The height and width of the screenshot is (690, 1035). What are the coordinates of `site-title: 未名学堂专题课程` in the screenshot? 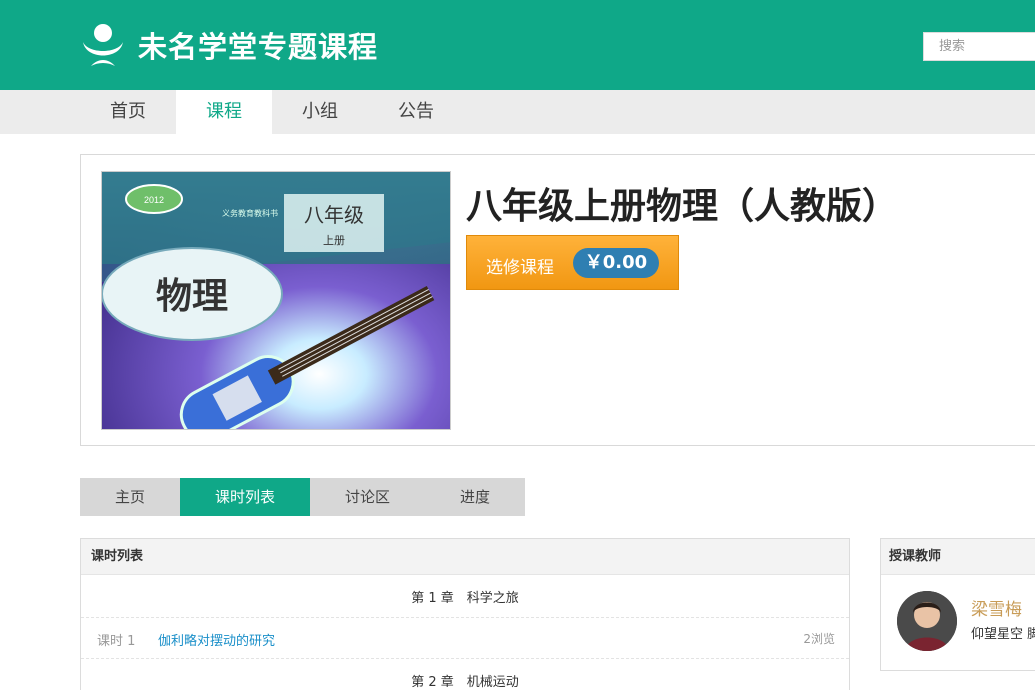 It's located at (258, 45).